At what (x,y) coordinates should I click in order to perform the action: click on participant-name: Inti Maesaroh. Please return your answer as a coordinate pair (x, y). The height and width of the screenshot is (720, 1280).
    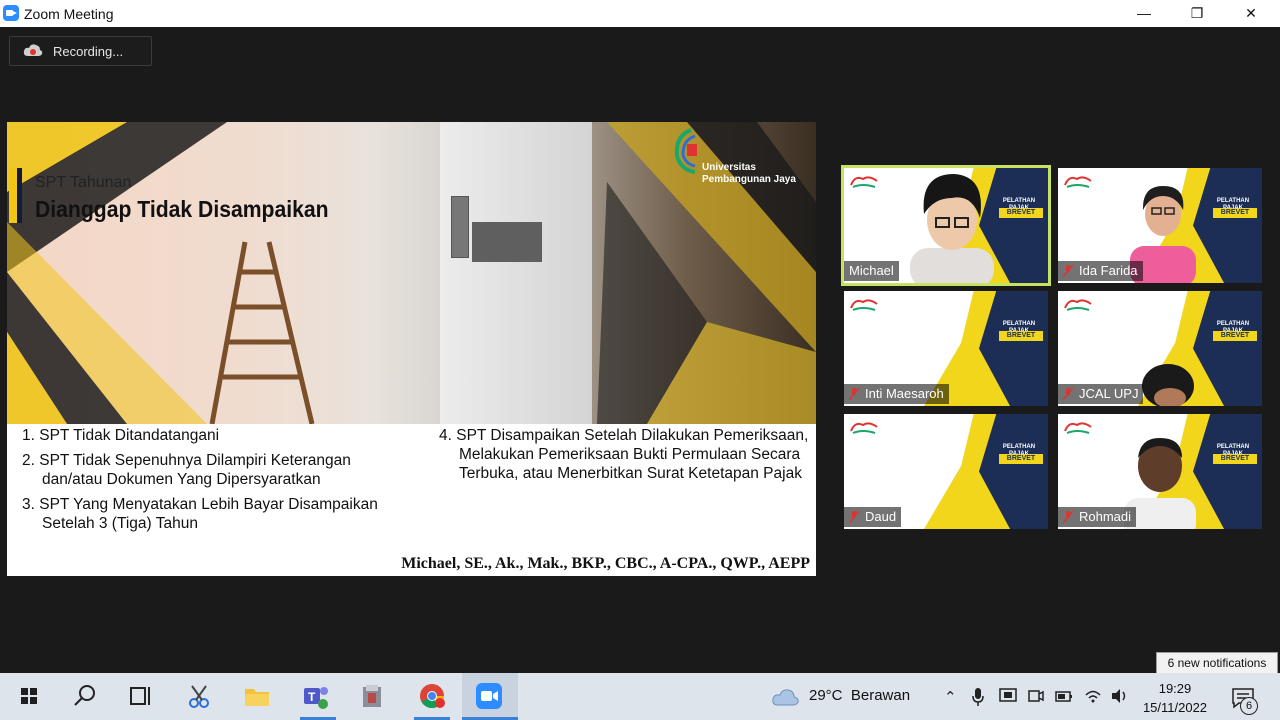
    Looking at the image, I should click on (904, 393).